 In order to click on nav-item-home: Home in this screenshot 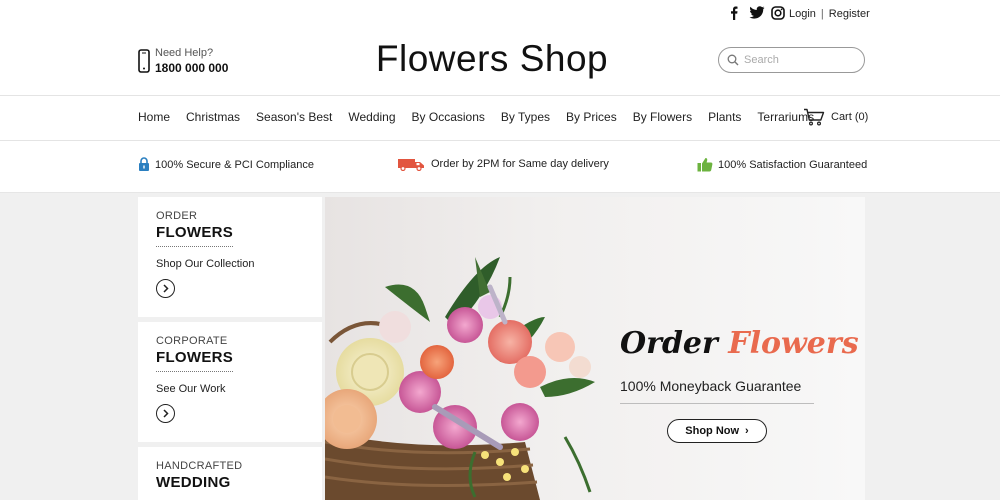, I will do `click(154, 117)`.